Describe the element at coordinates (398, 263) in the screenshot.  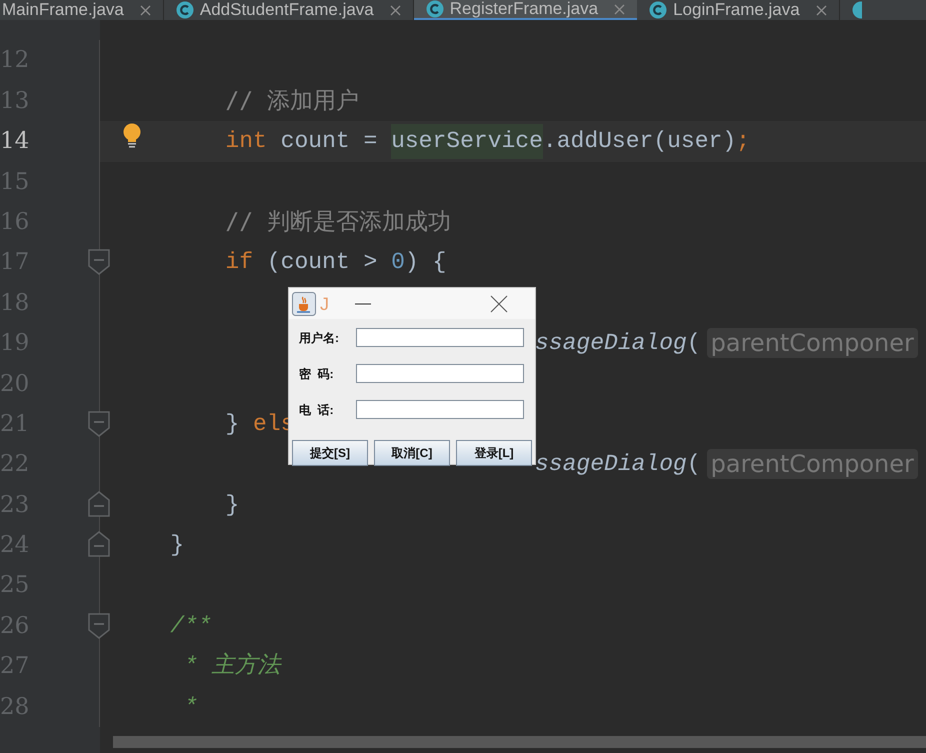
I see `code-text: 0` at that location.